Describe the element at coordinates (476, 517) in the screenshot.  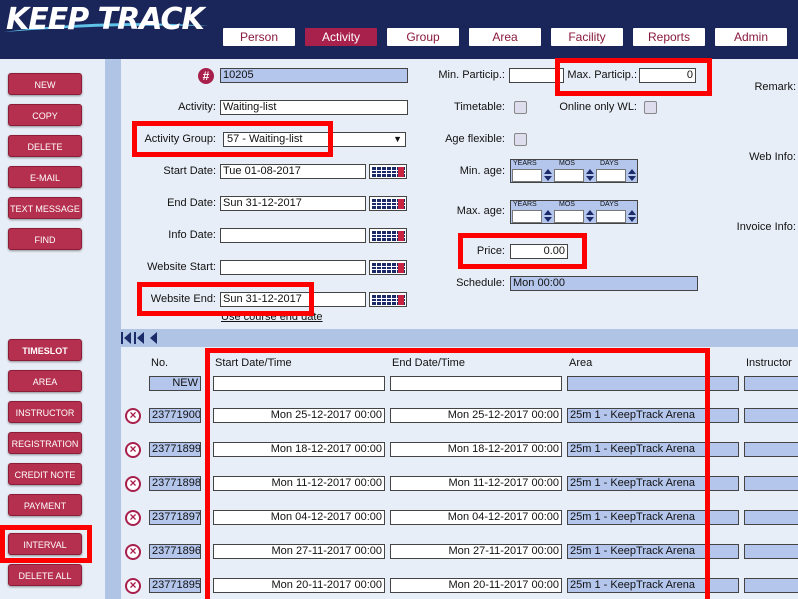
I see `row-end-datetime: Mon 04-12-2017 00:00` at that location.